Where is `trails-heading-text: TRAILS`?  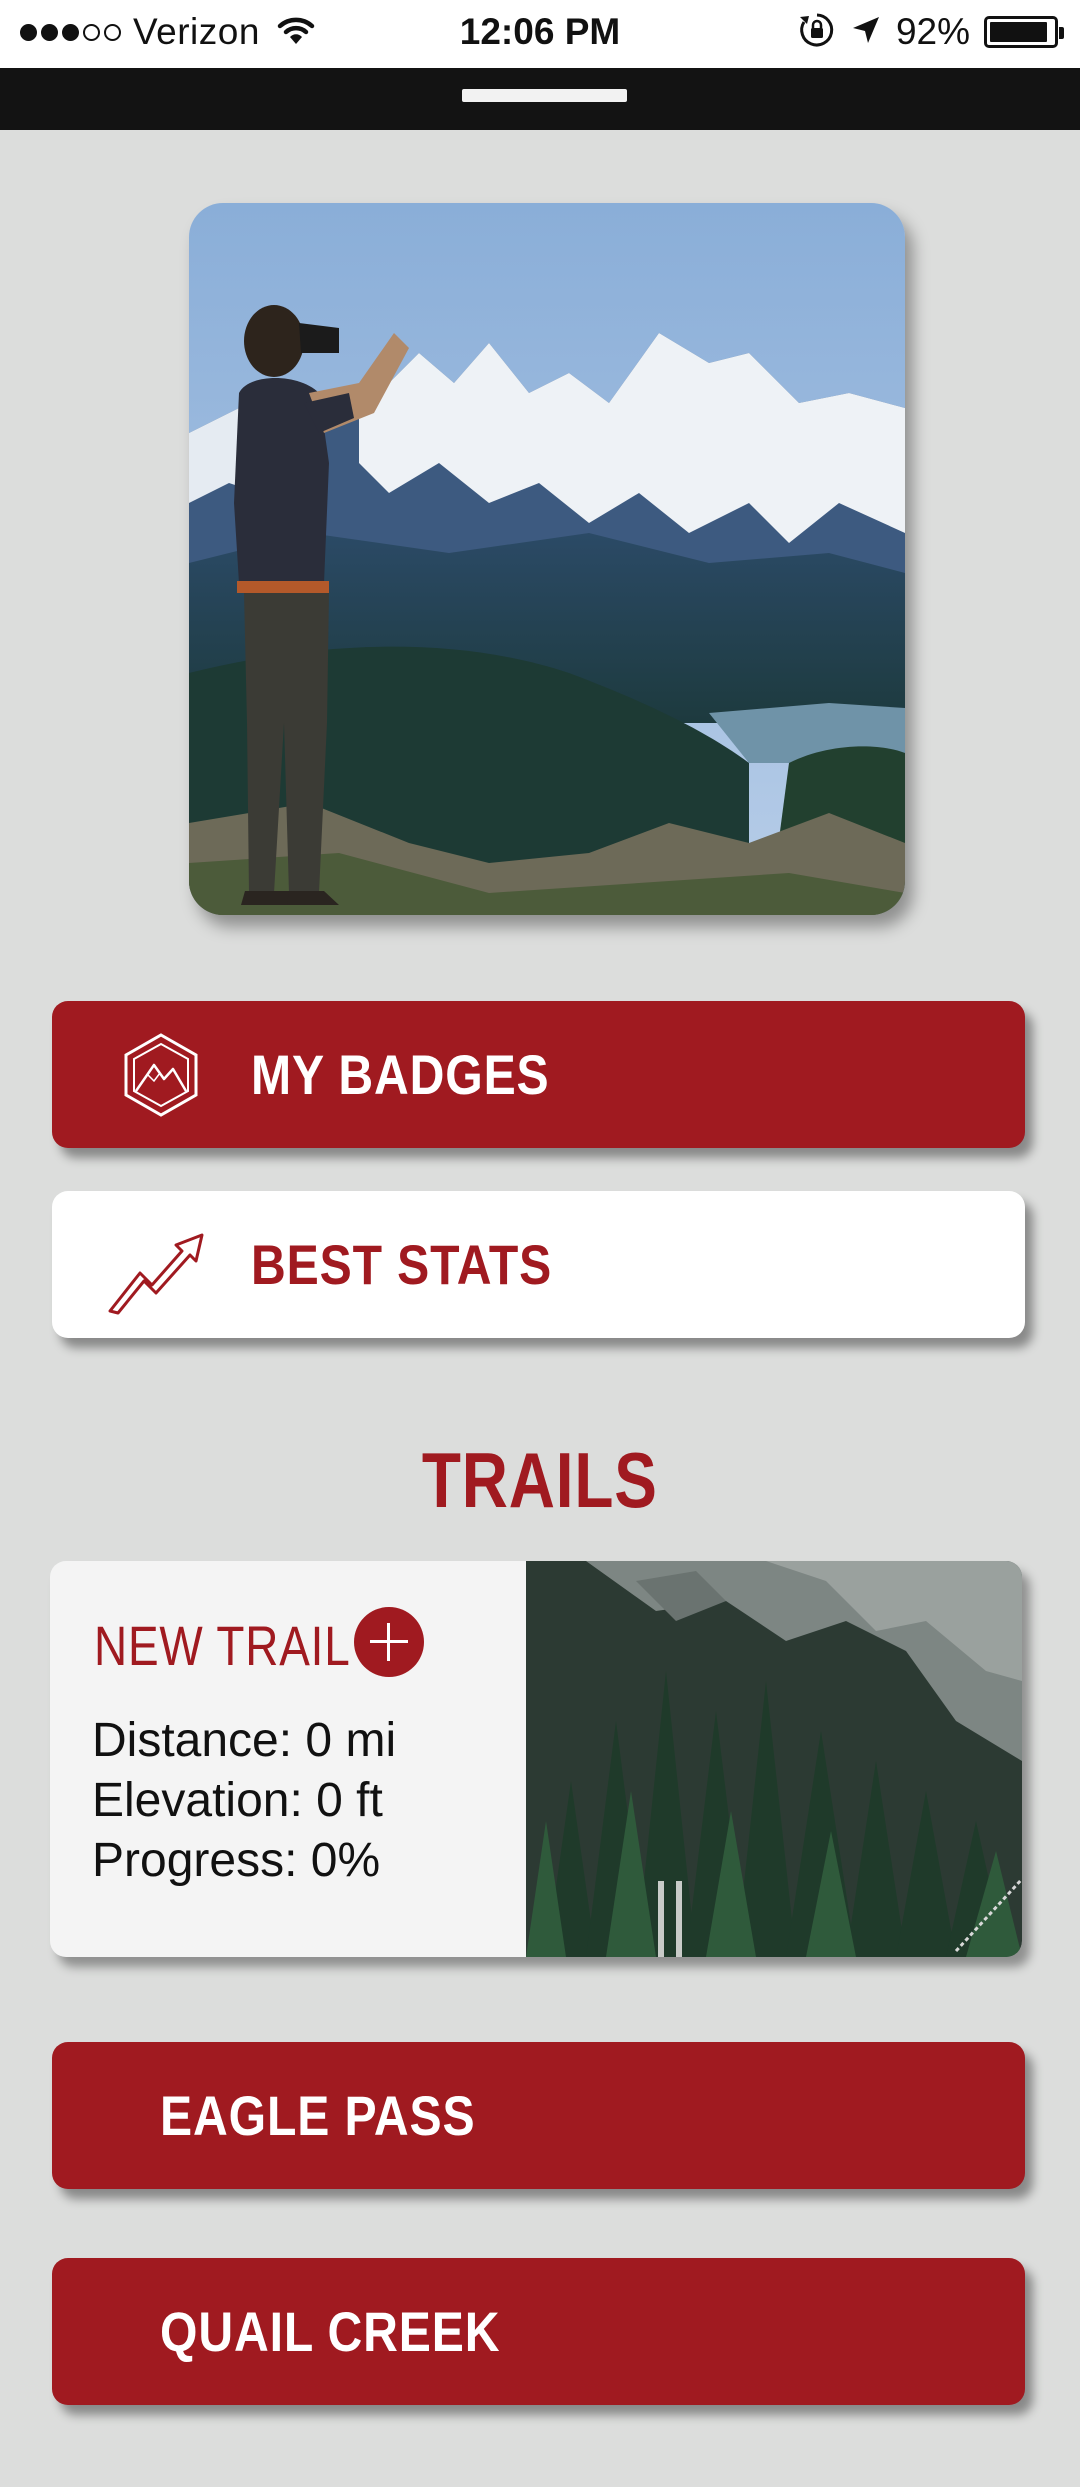 trails-heading-text: TRAILS is located at coordinates (540, 1480).